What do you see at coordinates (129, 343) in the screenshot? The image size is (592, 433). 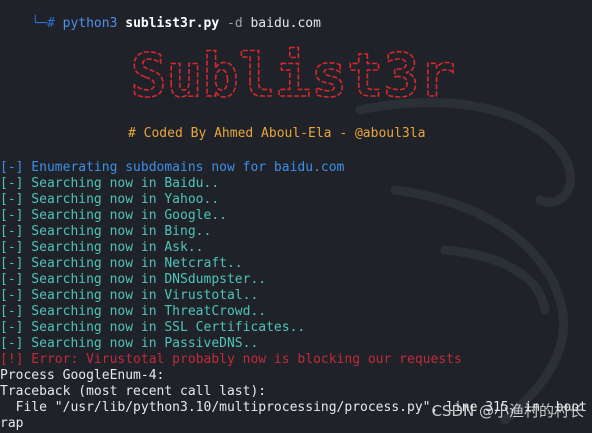 I see `search-line-passivedns: [-] Searching now in PassiveDNS..` at bounding box center [129, 343].